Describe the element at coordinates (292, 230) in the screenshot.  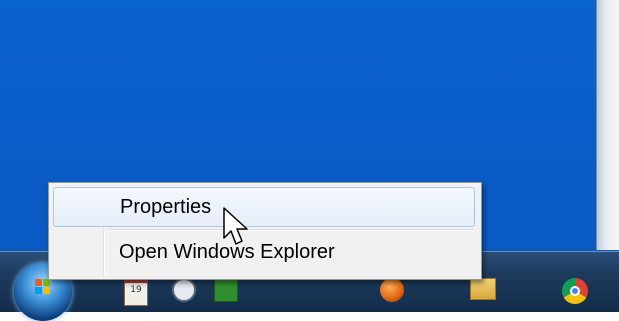
I see `menu-separator` at that location.